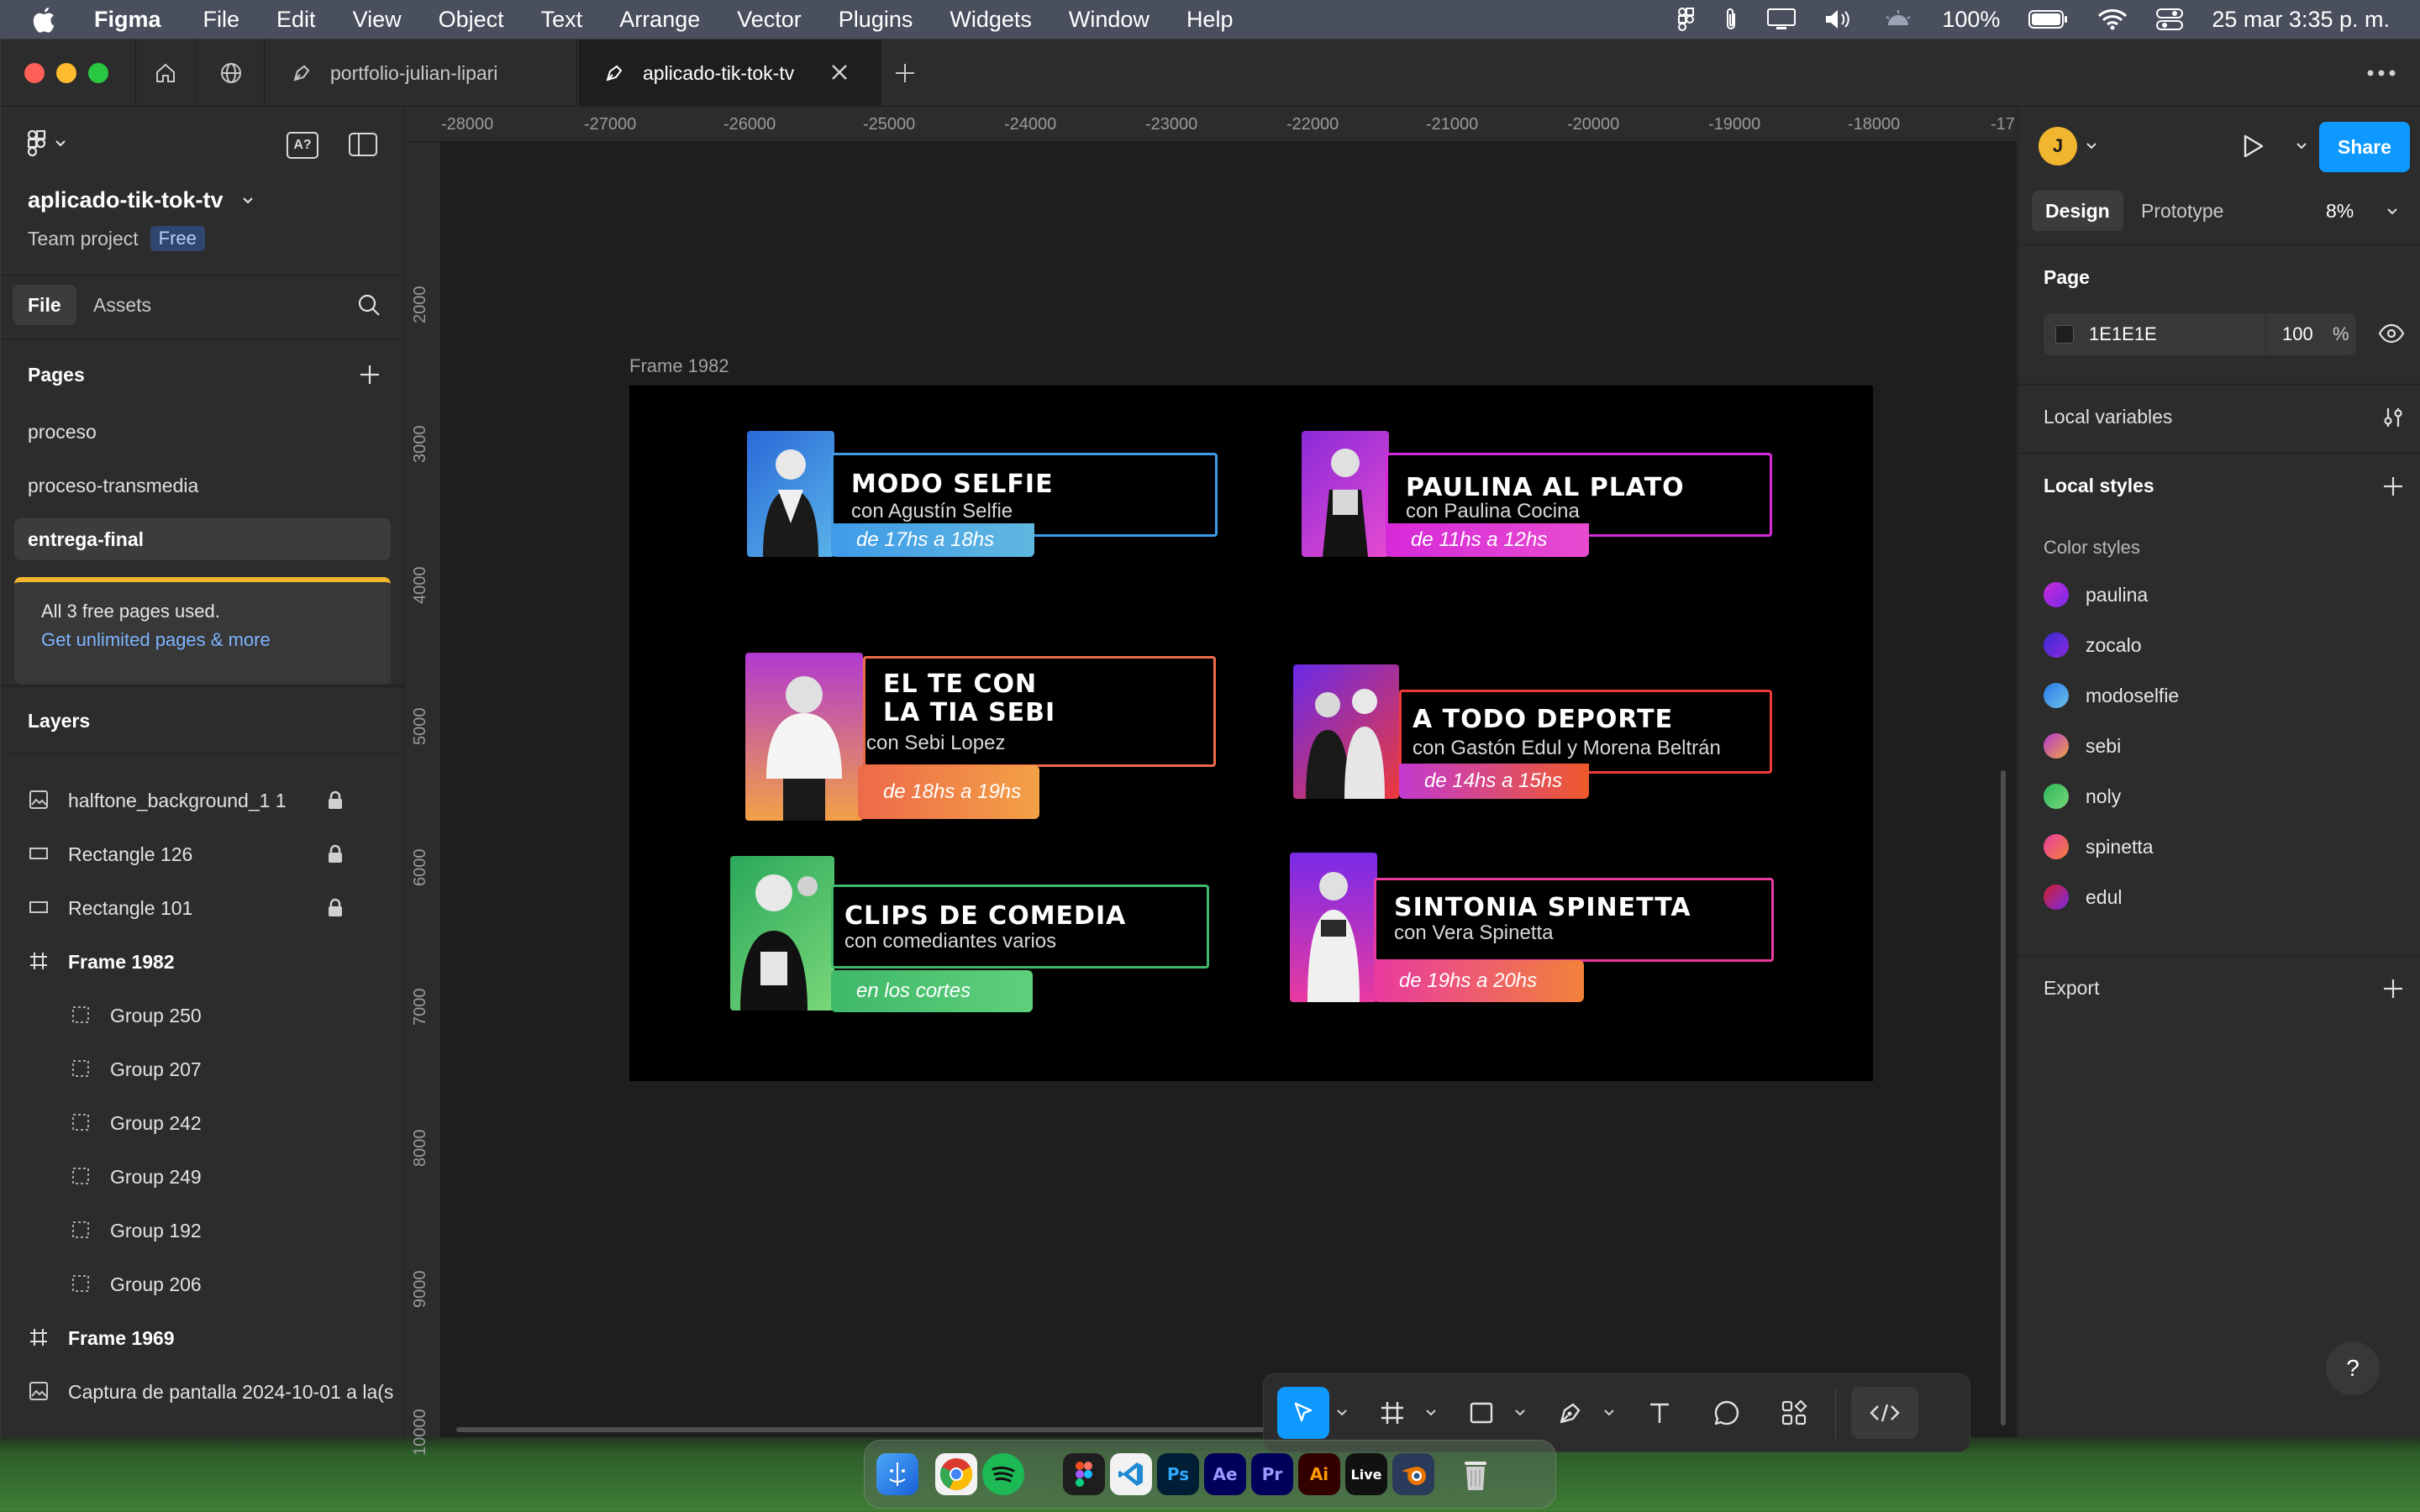 Image resolution: width=2420 pixels, height=1512 pixels. Describe the element at coordinates (421, 73) in the screenshot. I see `tab-portfolio: portfolio-julian-lipari` at that location.